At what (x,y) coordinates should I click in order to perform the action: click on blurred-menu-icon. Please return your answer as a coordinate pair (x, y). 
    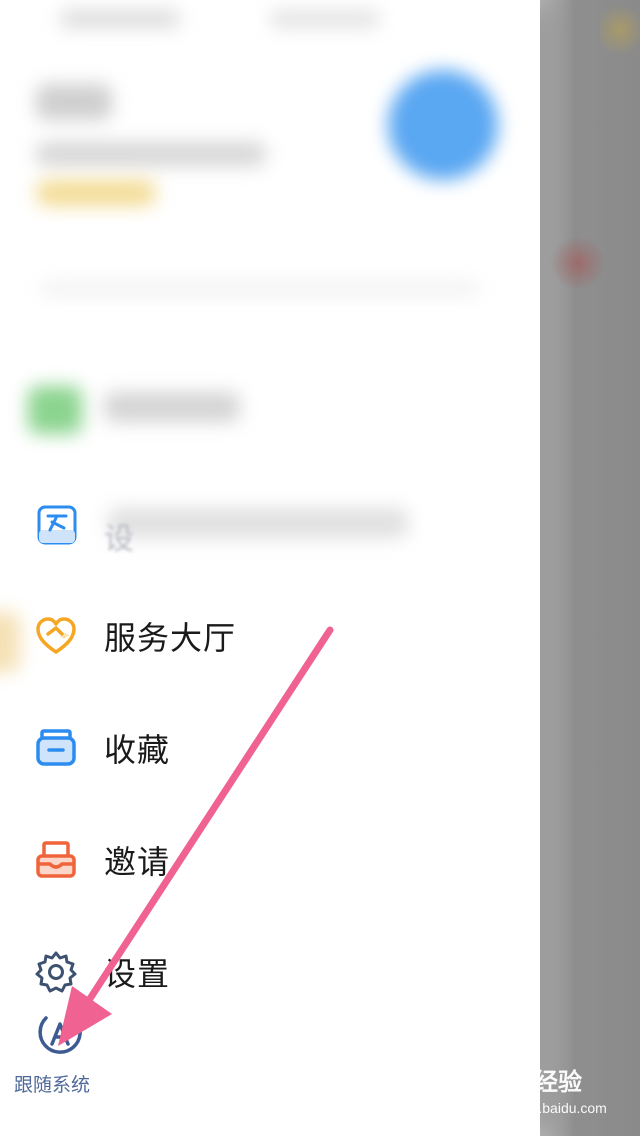
    Looking at the image, I should click on (55, 410).